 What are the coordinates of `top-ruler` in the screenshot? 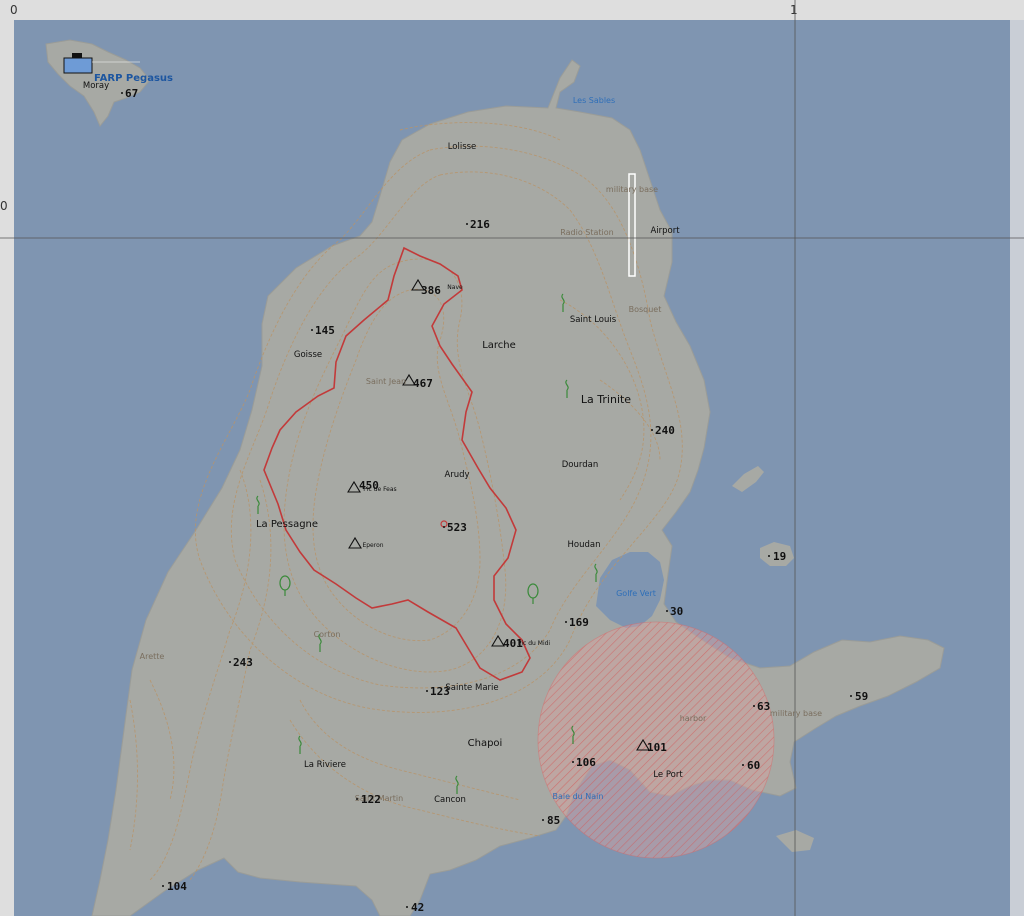 It's located at (512, 10).